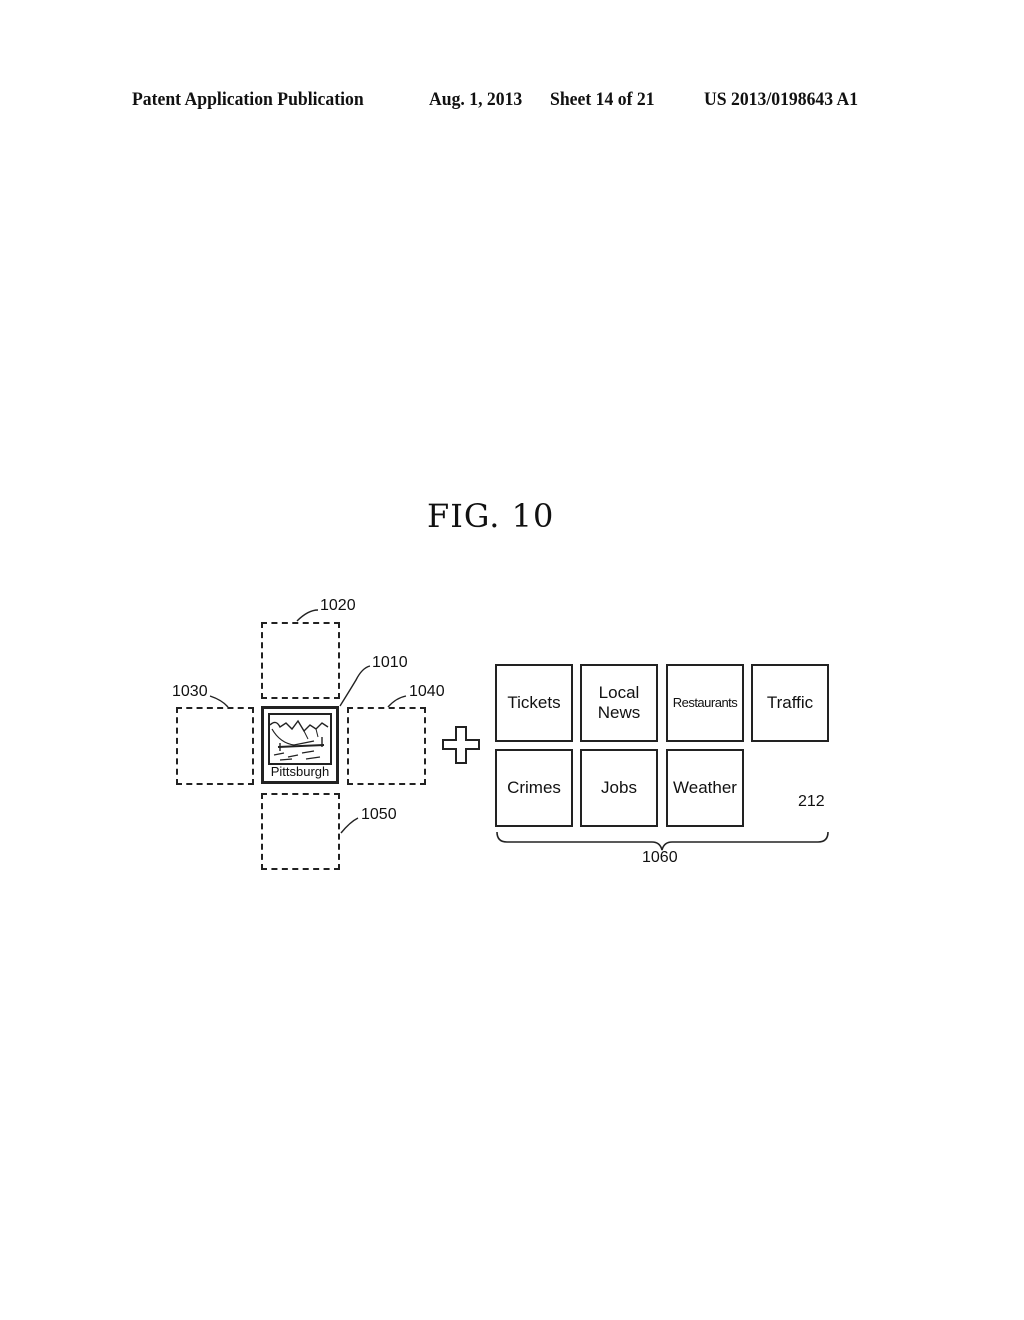  I want to click on menu-tile-tickets: Tickets, so click(534, 703).